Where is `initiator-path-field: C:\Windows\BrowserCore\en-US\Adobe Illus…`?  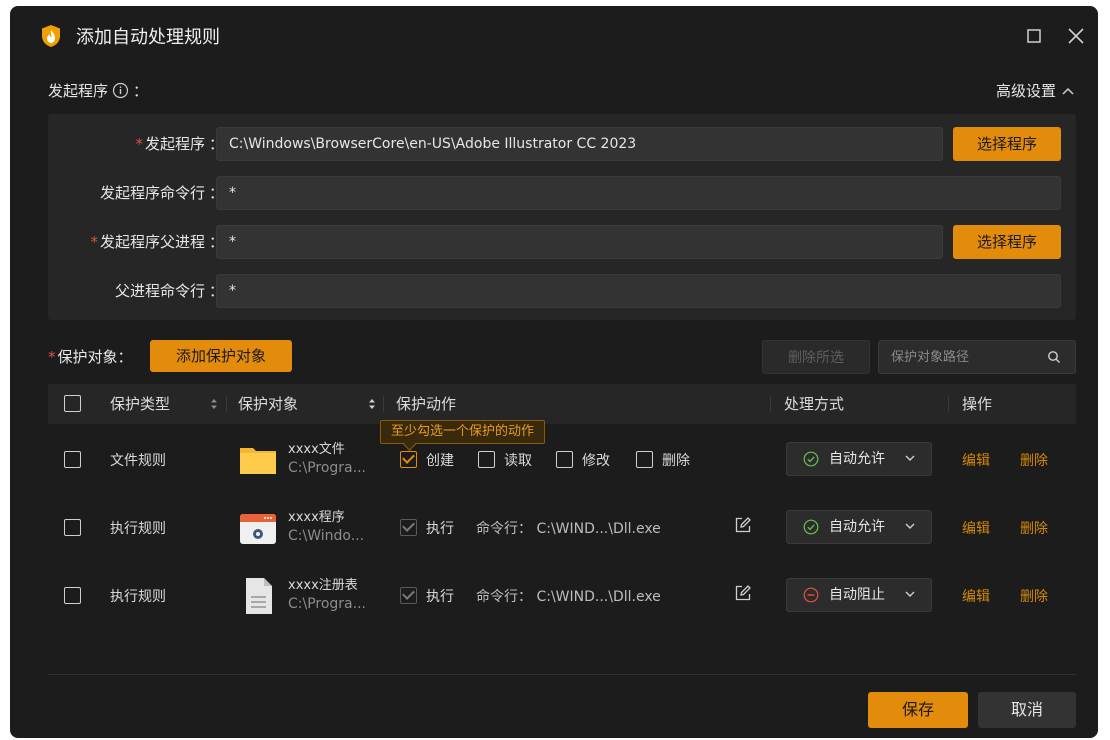
initiator-path-field: C:\Windows\BrowserCore\en-US\Adobe Illus… is located at coordinates (579, 144).